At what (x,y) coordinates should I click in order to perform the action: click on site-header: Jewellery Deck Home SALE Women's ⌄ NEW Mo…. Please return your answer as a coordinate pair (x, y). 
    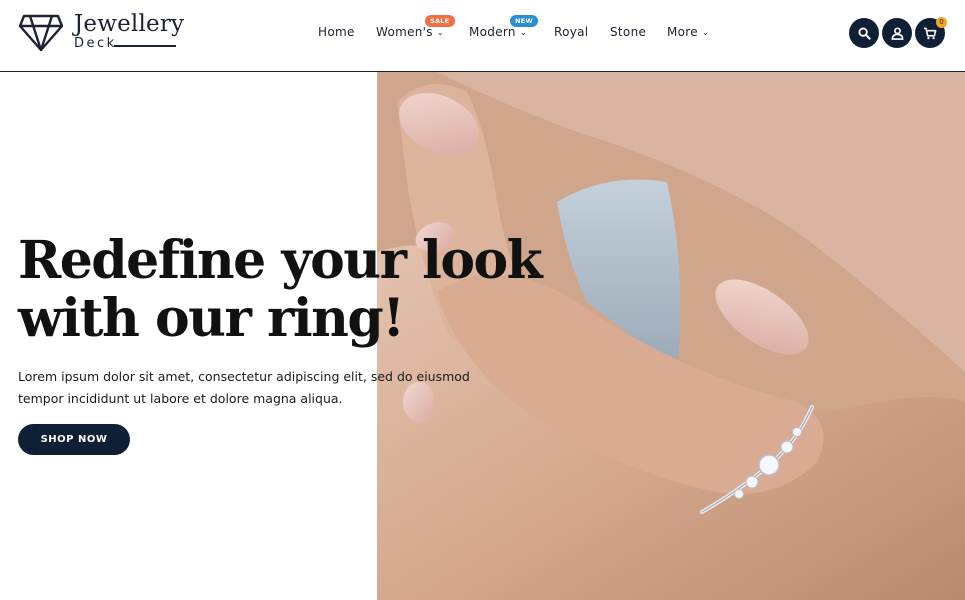
    Looking at the image, I should click on (482, 36).